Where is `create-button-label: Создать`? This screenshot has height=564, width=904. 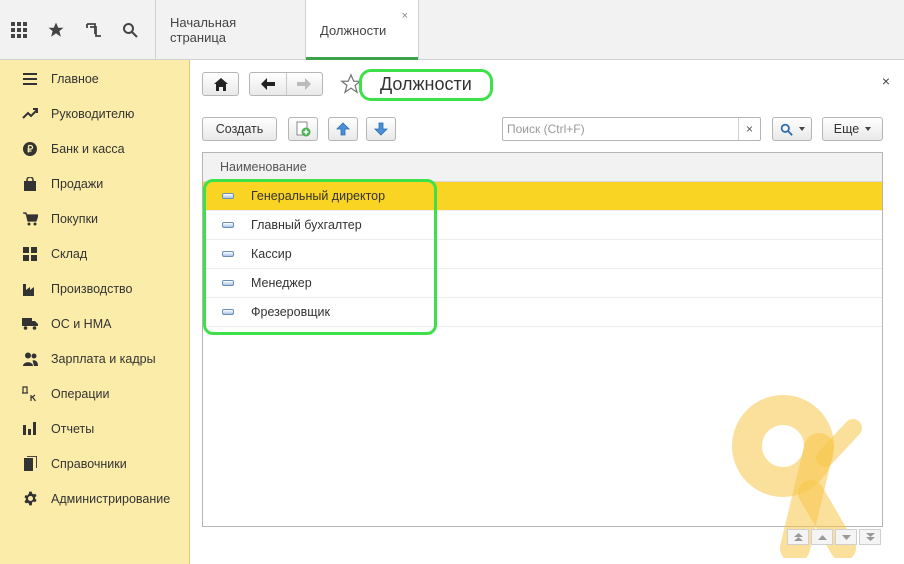
create-button-label: Создать is located at coordinates (239, 129).